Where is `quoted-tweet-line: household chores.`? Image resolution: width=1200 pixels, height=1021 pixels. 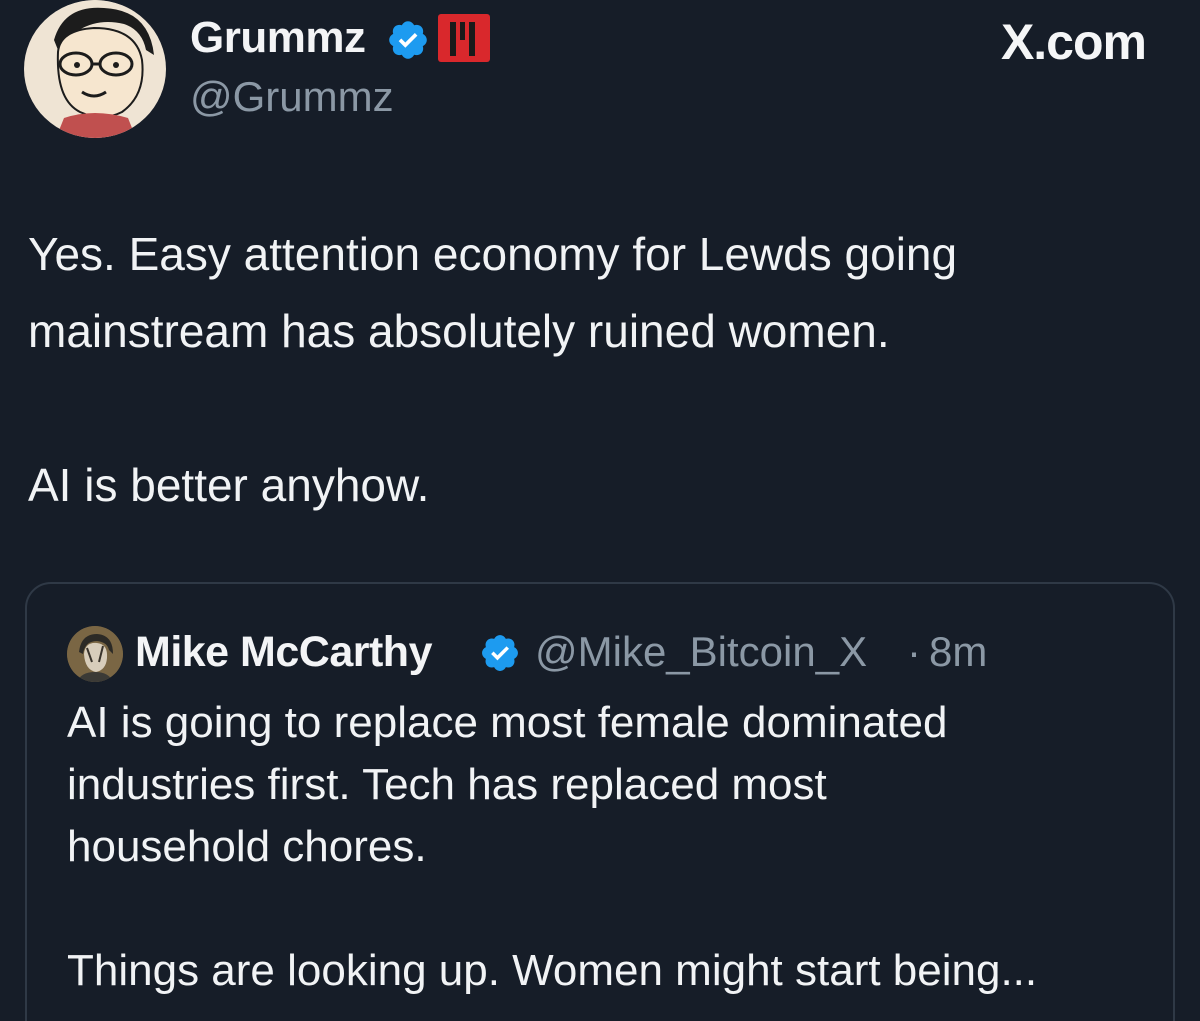 quoted-tweet-line: household chores. is located at coordinates (247, 846).